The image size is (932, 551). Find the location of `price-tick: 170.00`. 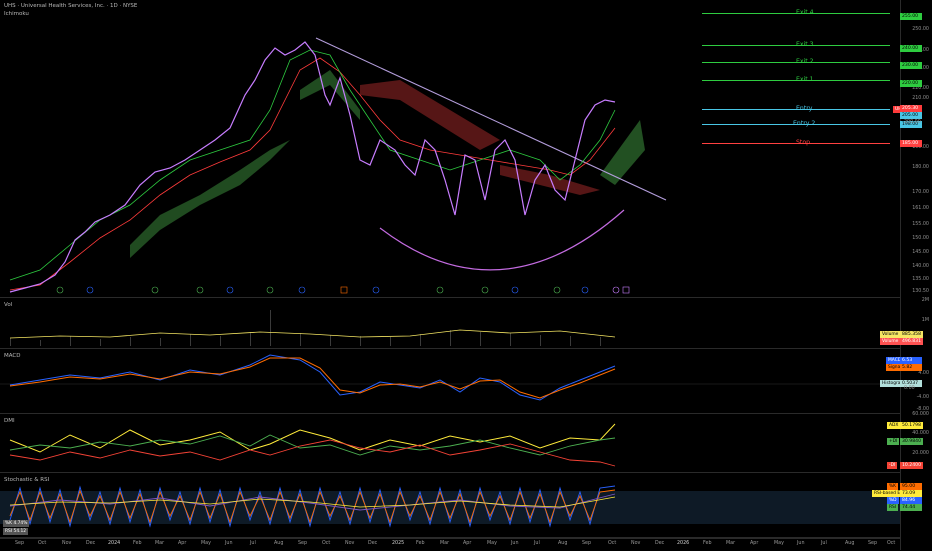

price-tick: 170.00 is located at coordinates (920, 192).